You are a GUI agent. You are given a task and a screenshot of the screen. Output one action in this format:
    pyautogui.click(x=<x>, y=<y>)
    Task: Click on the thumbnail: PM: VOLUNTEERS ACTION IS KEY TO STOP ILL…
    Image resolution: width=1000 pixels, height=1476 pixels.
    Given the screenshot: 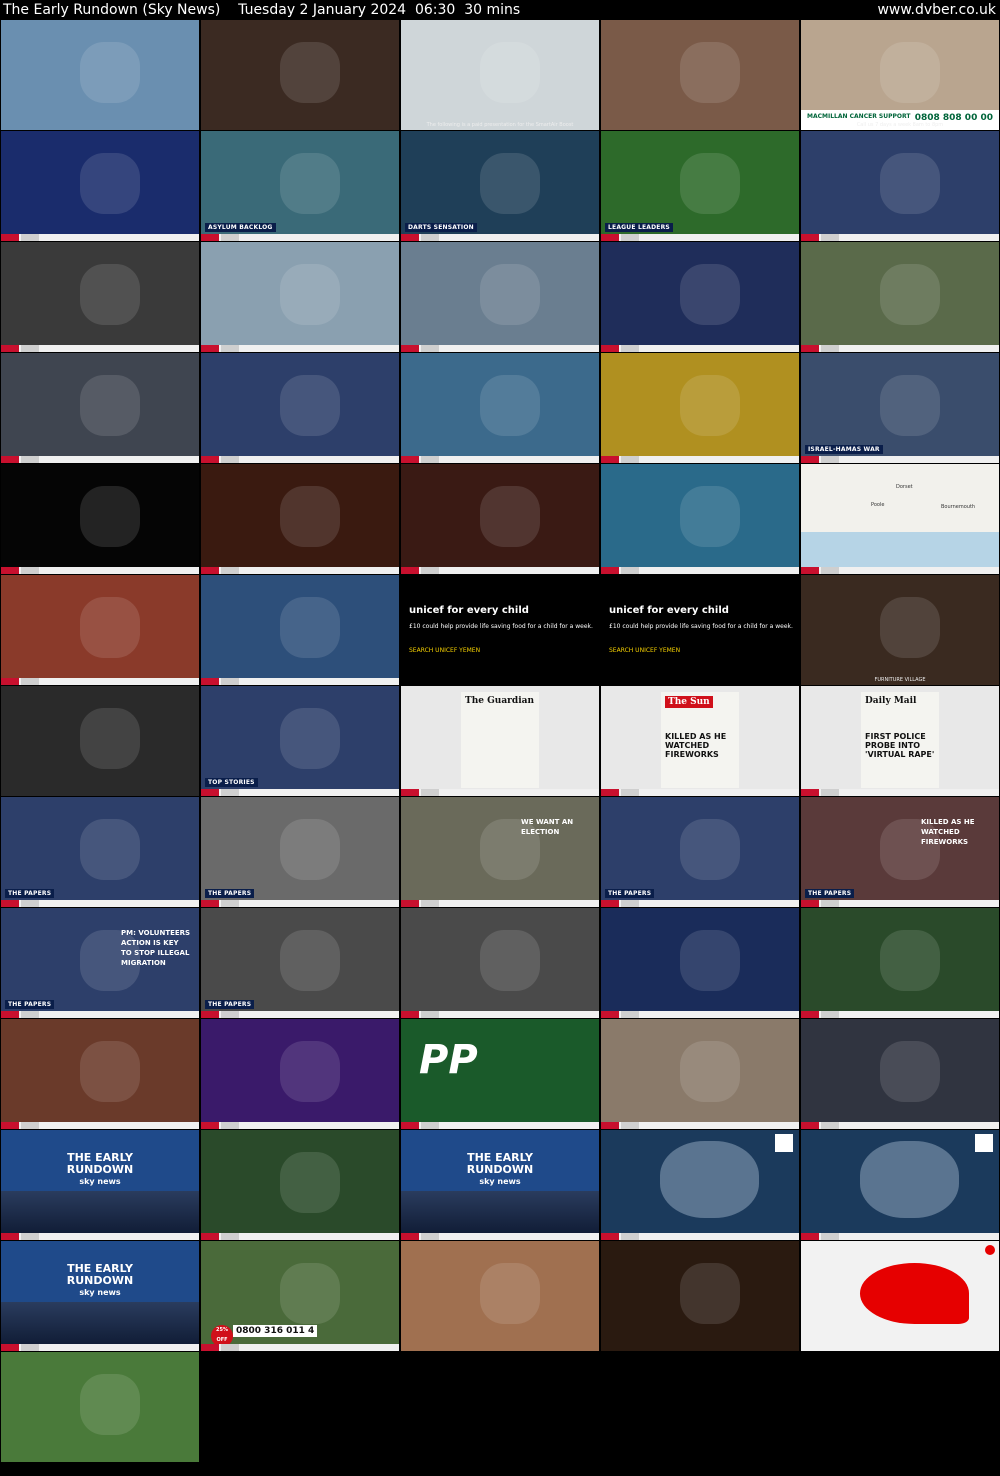 What is the action you would take?
    pyautogui.click(x=100, y=963)
    